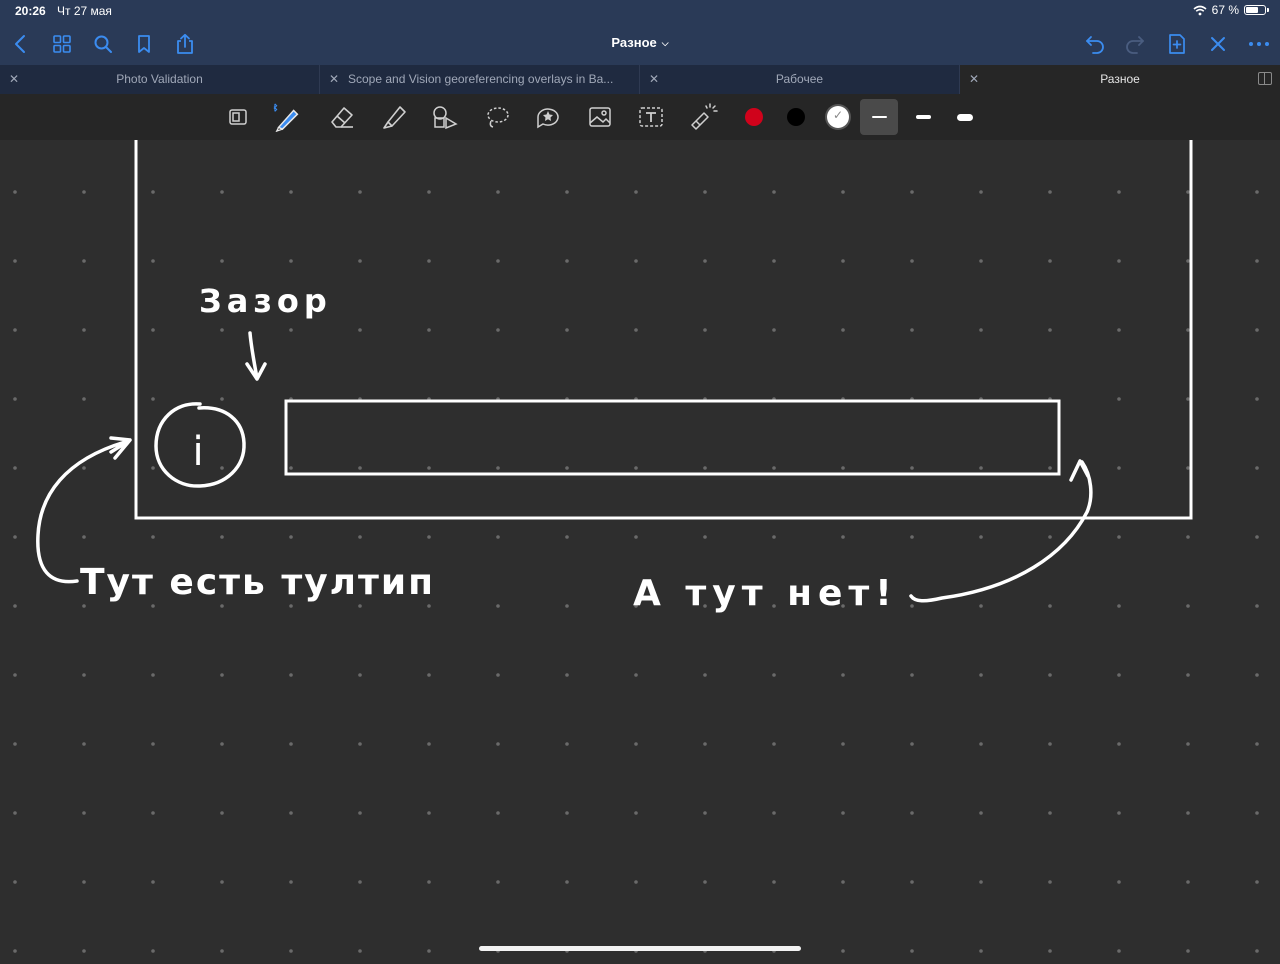 The image size is (1280, 964). What do you see at coordinates (288, 117) in the screenshot?
I see `pen-tool-icon` at bounding box center [288, 117].